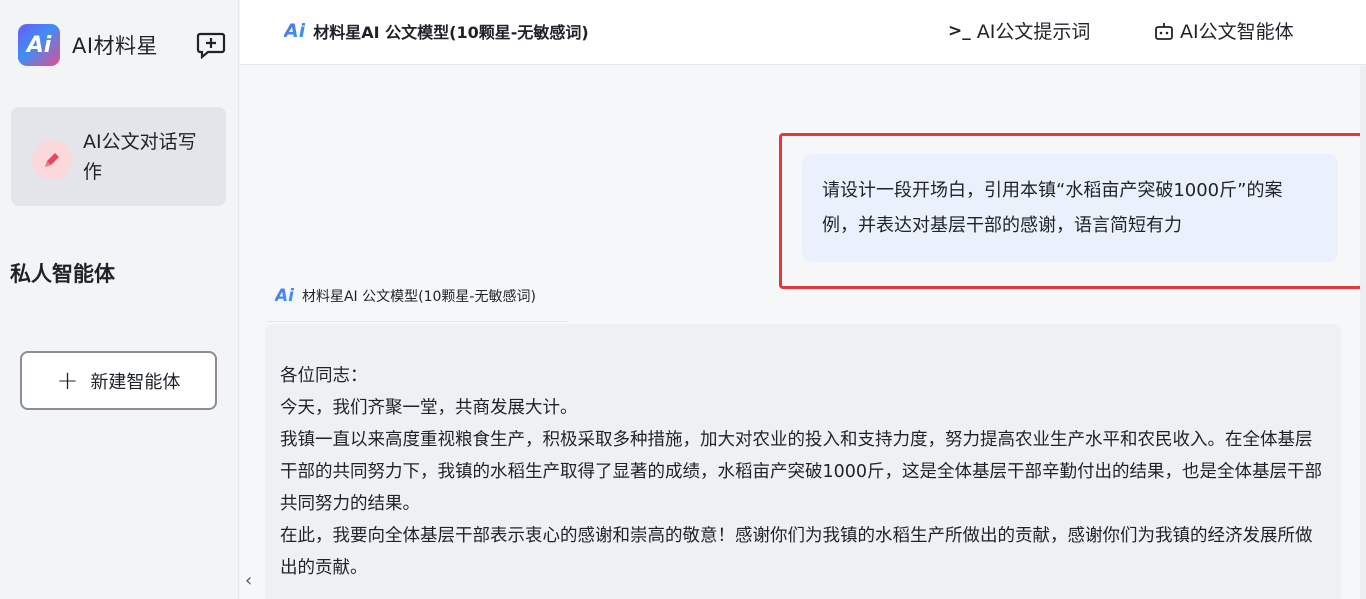 The height and width of the screenshot is (599, 1366). What do you see at coordinates (1237, 32) in the screenshot?
I see `agent-library-label: AI公文智能体` at bounding box center [1237, 32].